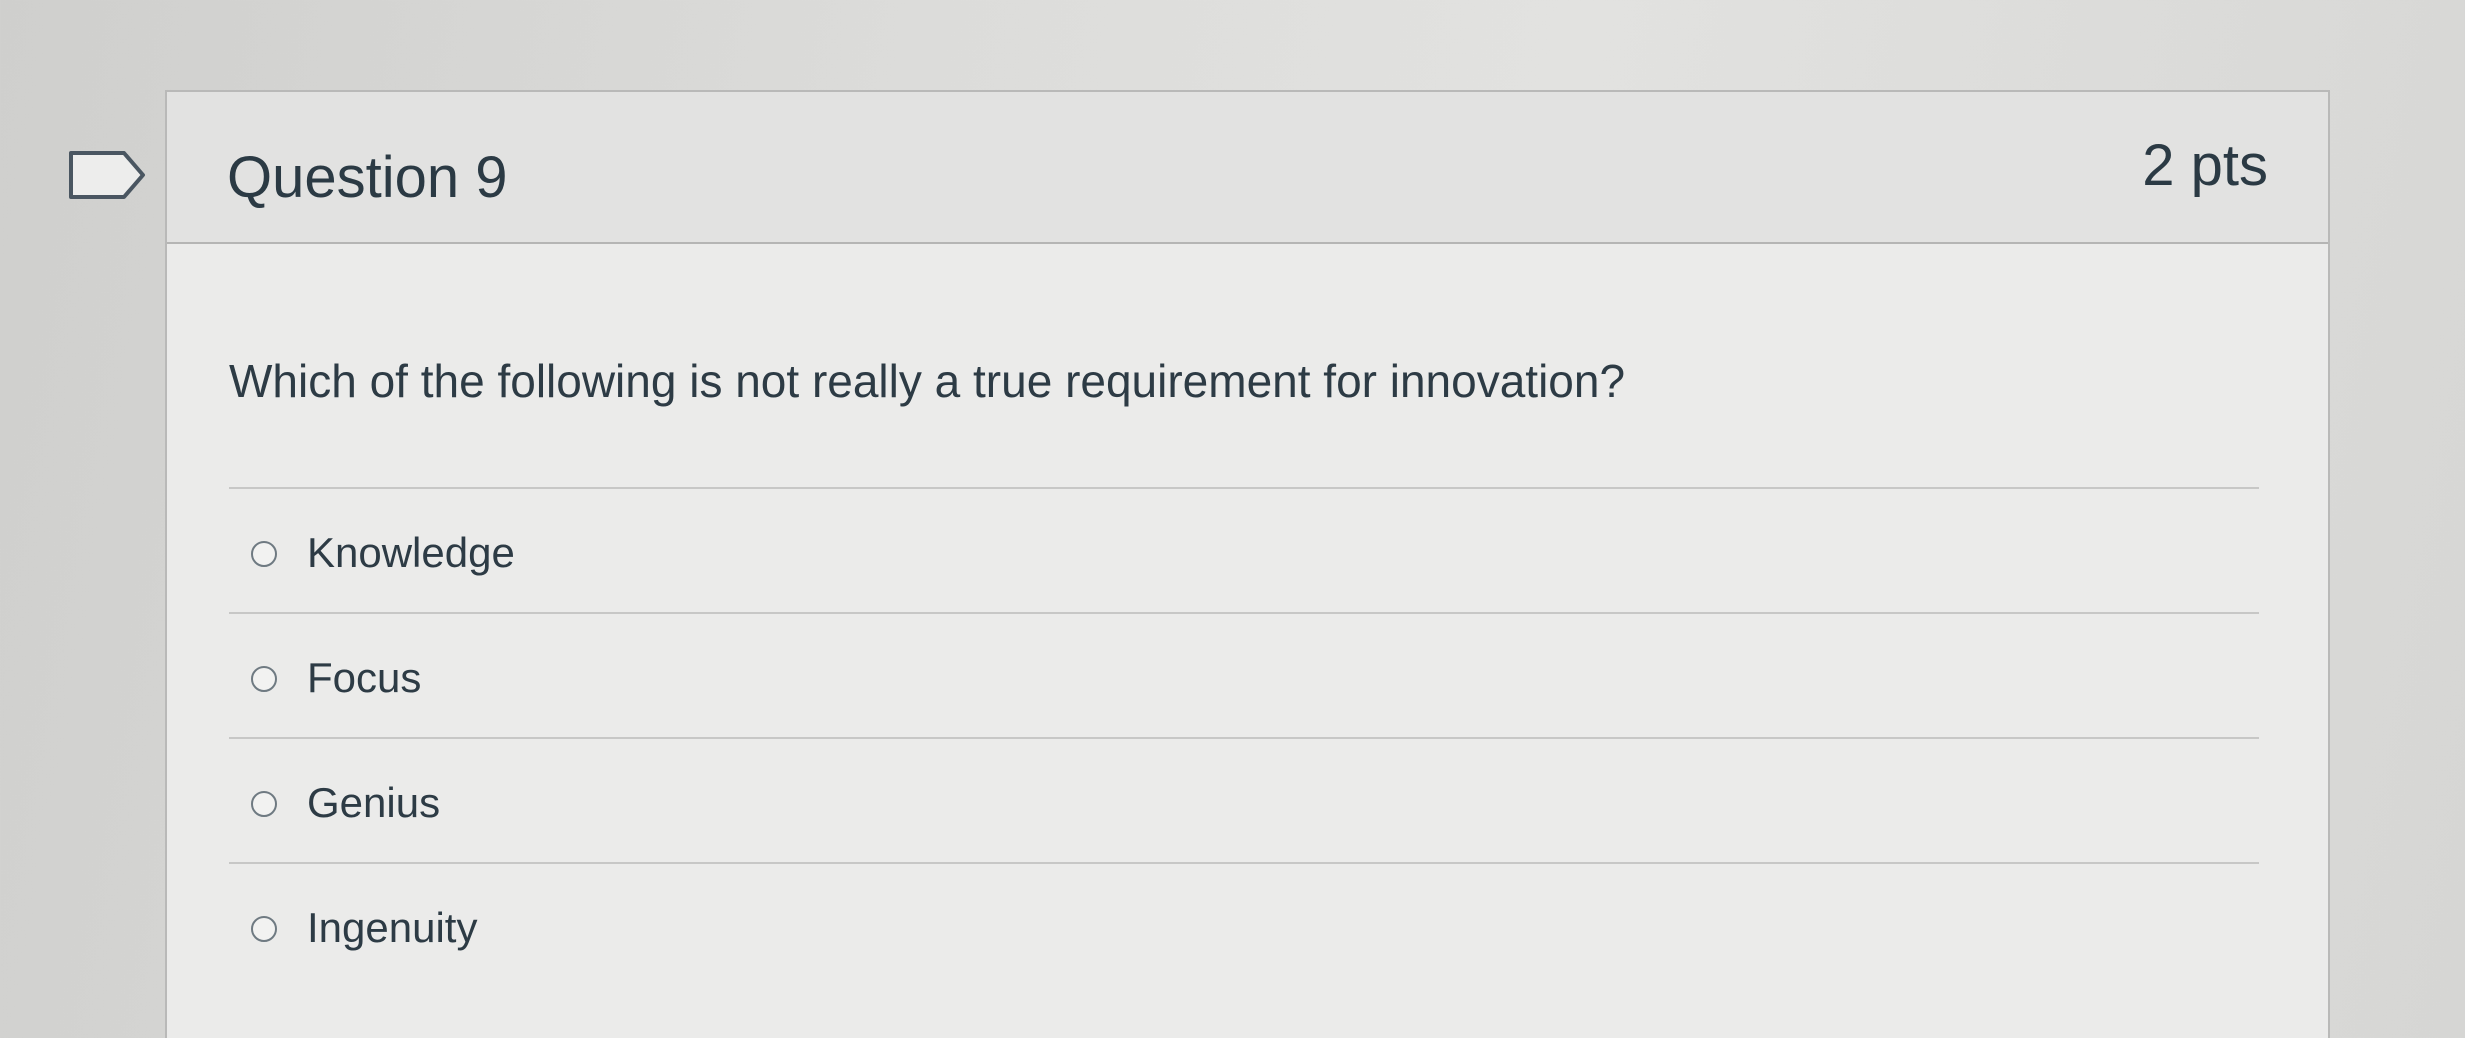 The image size is (2465, 1038). I want to click on answer-option-knowledge: Knowledge, so click(1244, 549).